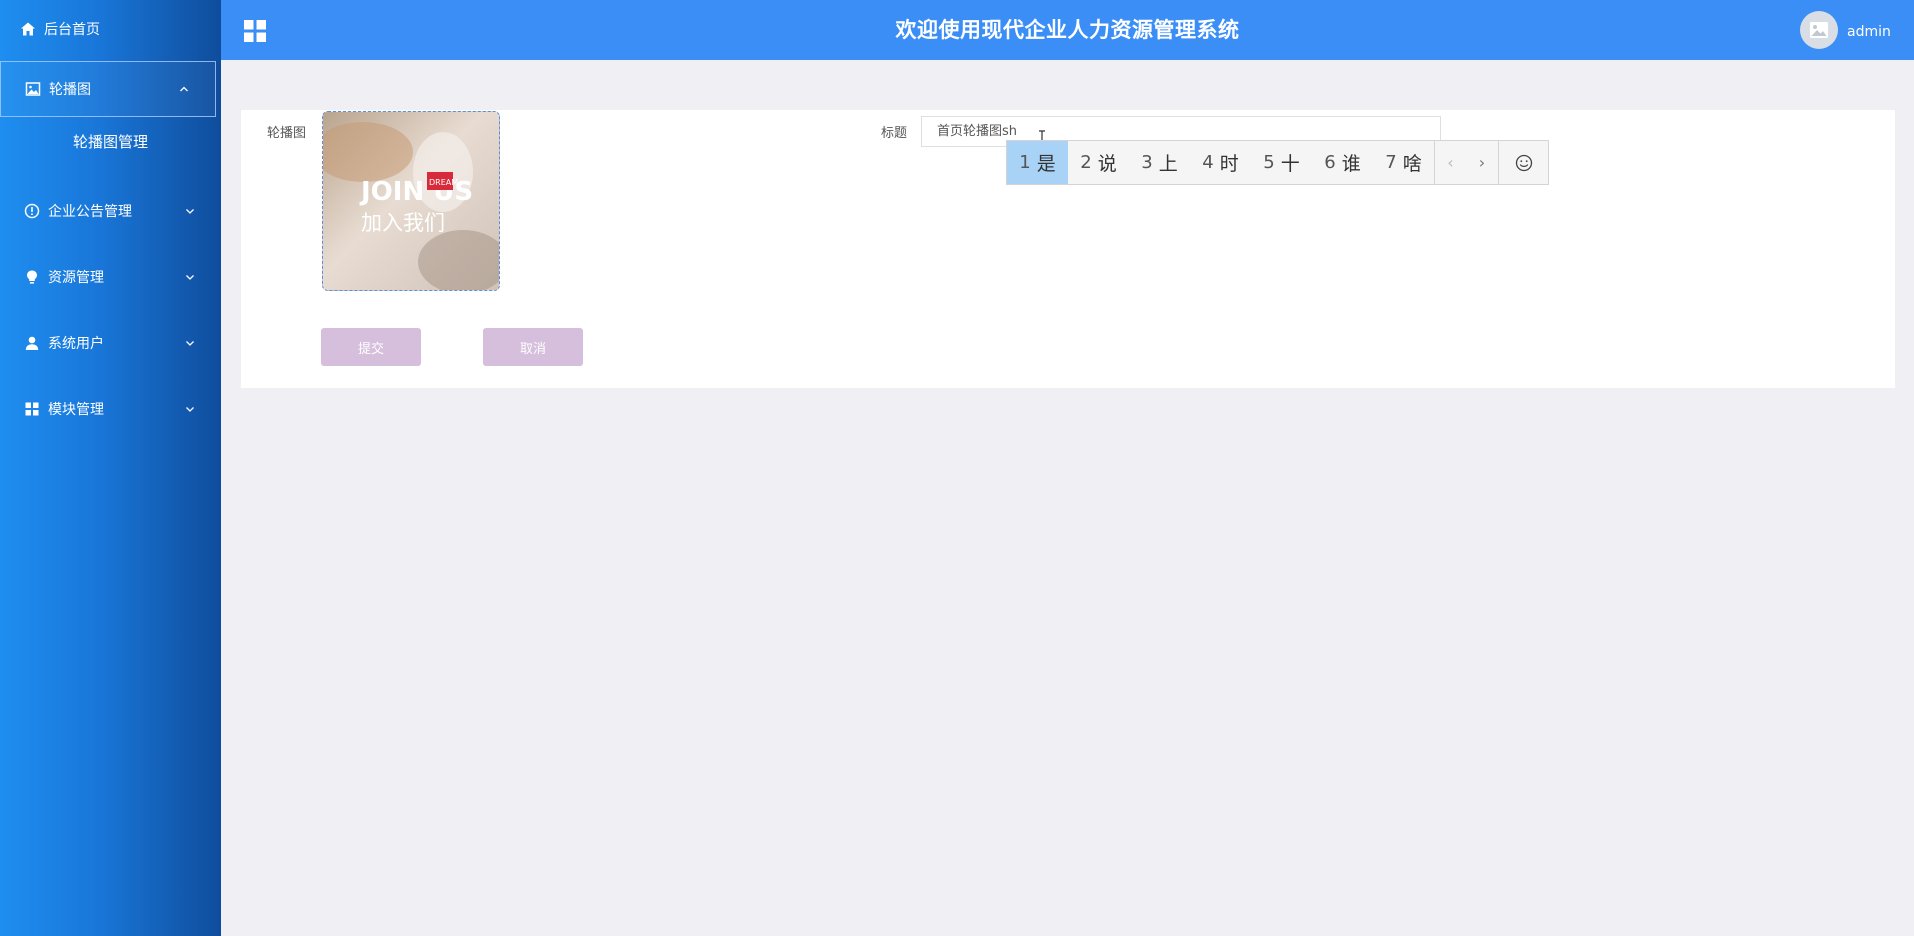 The image size is (1914, 936). What do you see at coordinates (403, 223) in the screenshot?
I see `image-text-cn: 加入我们` at bounding box center [403, 223].